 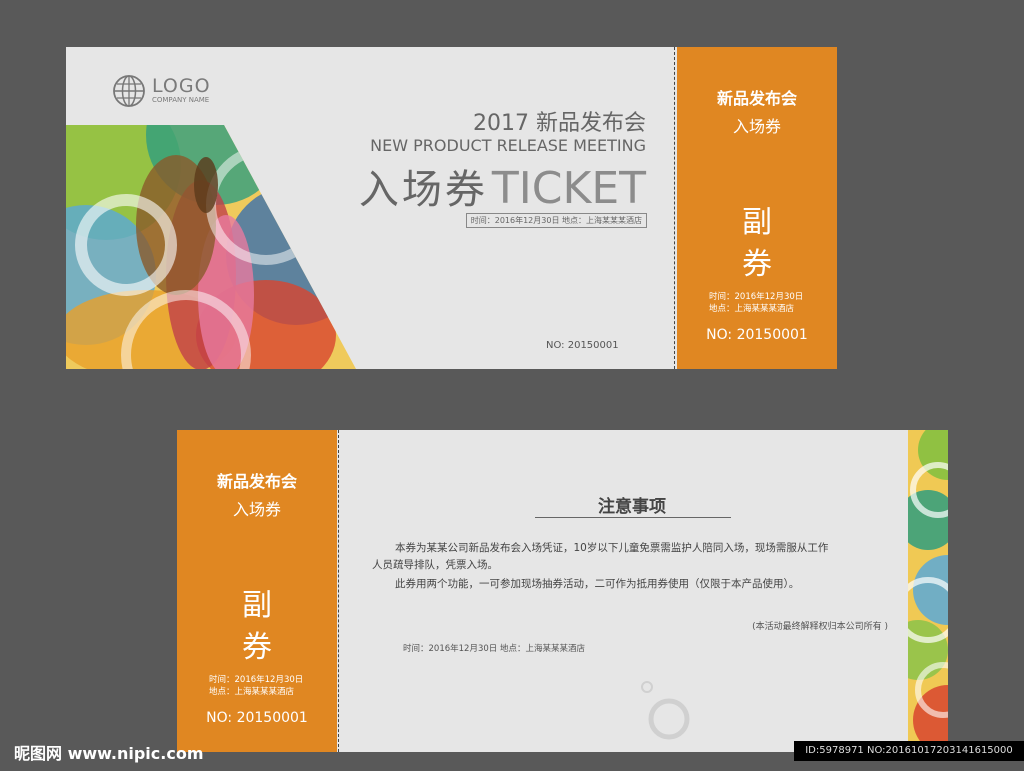 What do you see at coordinates (435, 565) in the screenshot?
I see `notice-paragraph-1-cont: 人员疏导排队，凭票入场。` at bounding box center [435, 565].